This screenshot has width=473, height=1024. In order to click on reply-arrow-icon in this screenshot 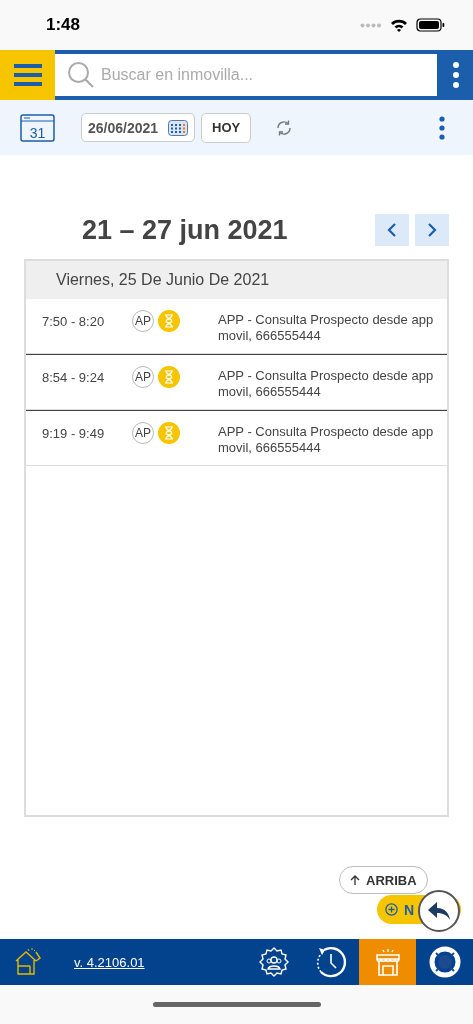, I will do `click(439, 911)`.